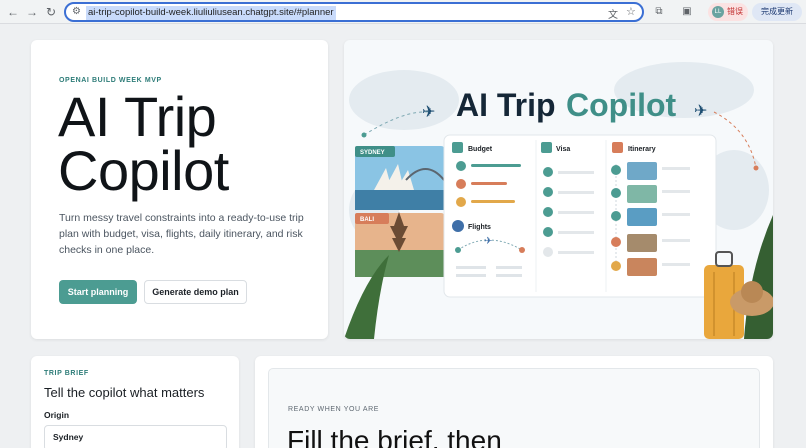 Image resolution: width=806 pixels, height=448 pixels. What do you see at coordinates (394, 436) in the screenshot?
I see `ready-title: Fill the brief, then` at bounding box center [394, 436].